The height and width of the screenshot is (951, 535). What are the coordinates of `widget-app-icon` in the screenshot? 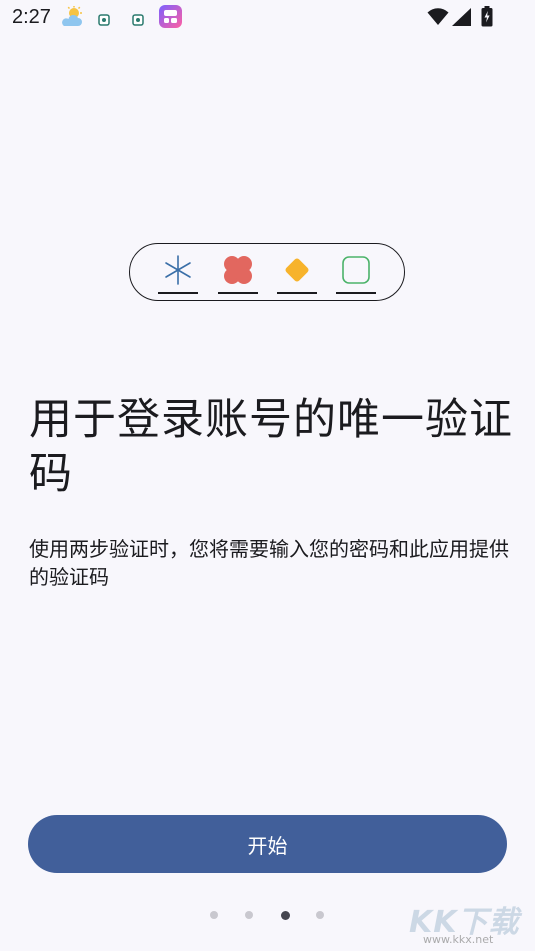 It's located at (170, 18).